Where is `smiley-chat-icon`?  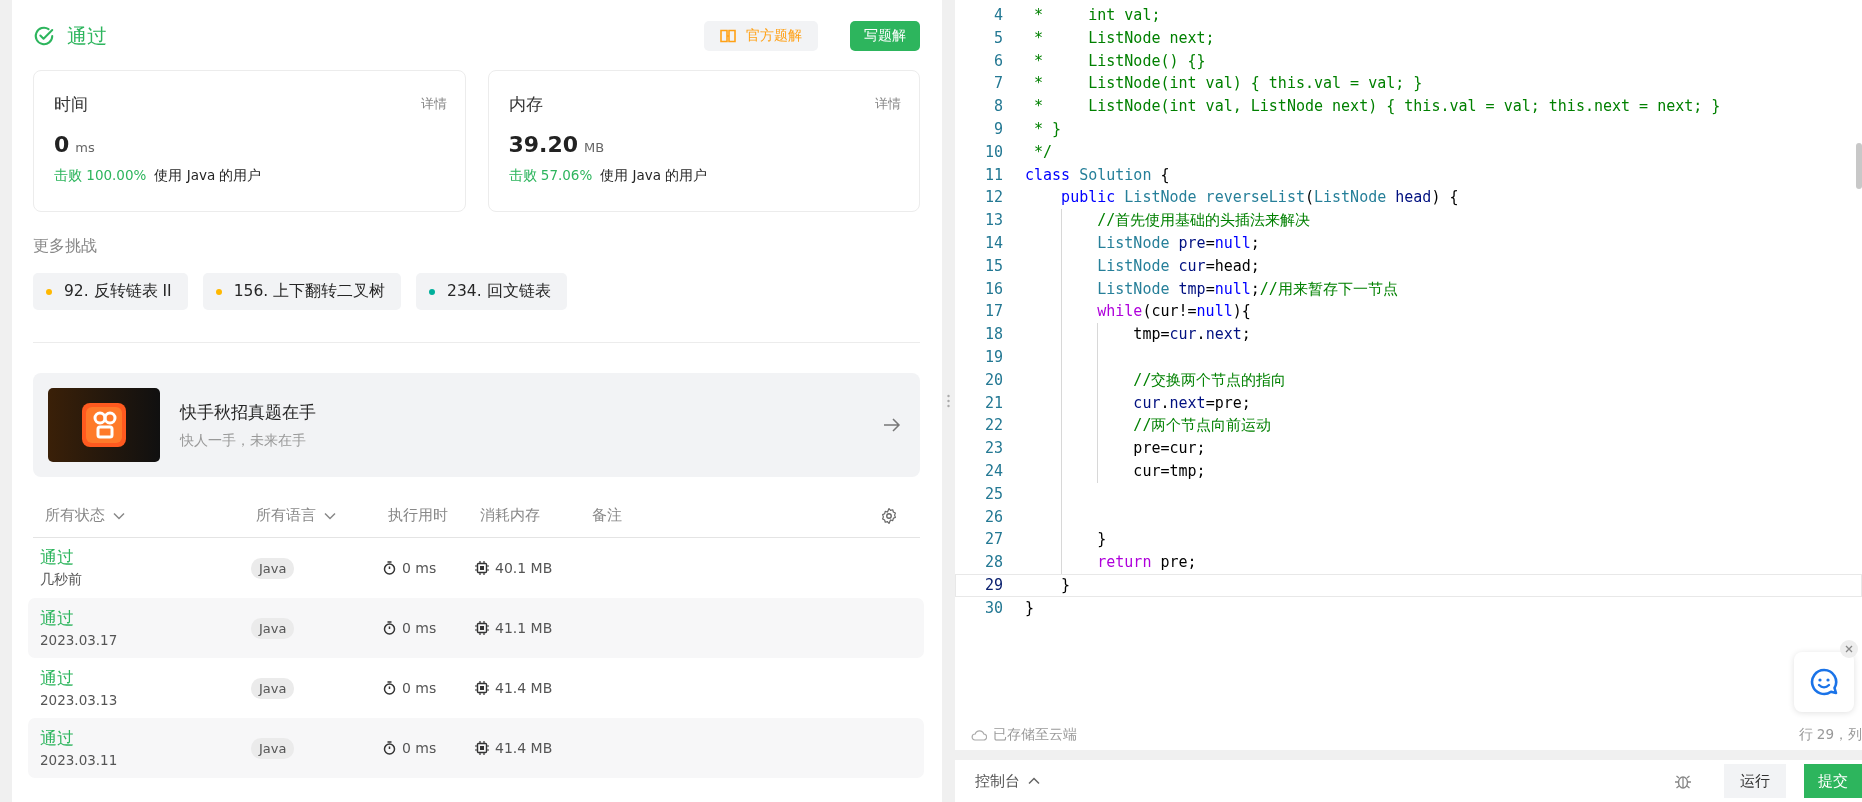
smiley-chat-icon is located at coordinates (1824, 682).